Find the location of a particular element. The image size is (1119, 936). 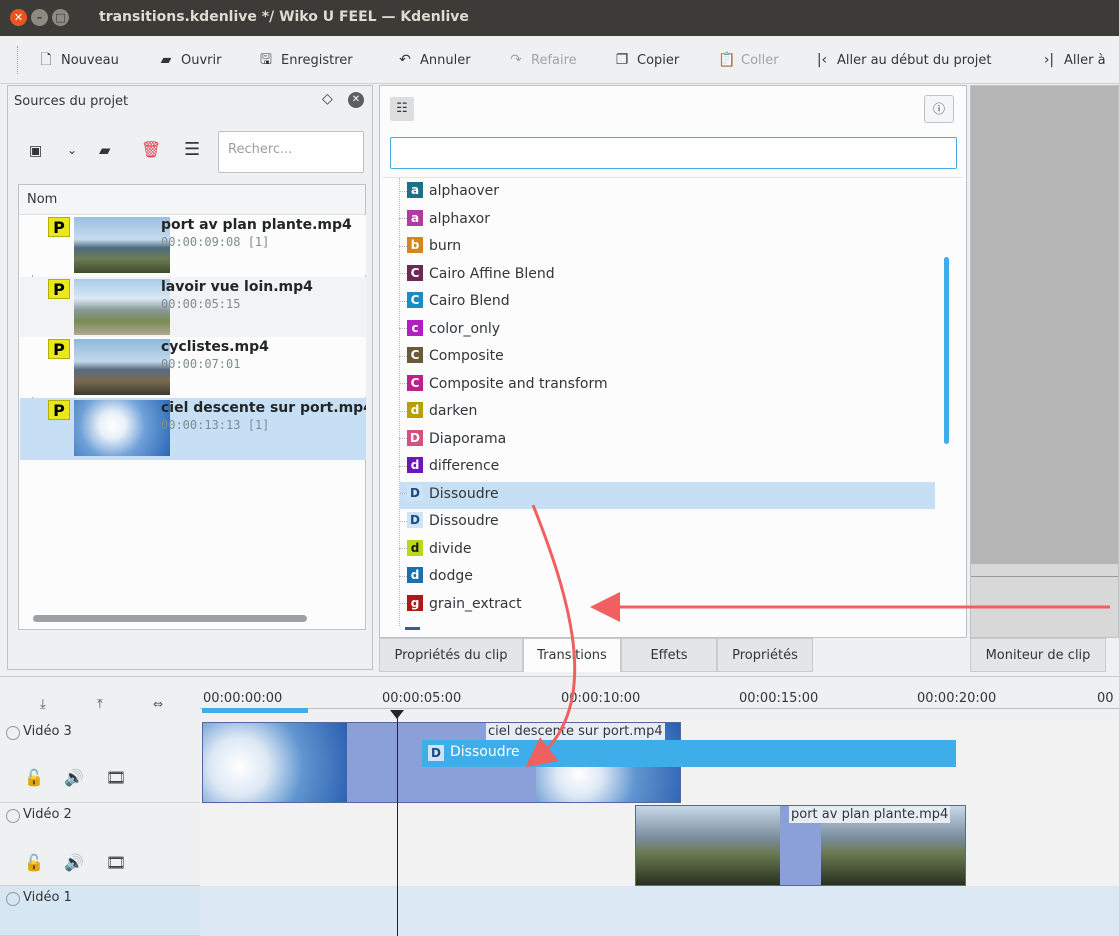

annotation-arrows is located at coordinates (817, 636).